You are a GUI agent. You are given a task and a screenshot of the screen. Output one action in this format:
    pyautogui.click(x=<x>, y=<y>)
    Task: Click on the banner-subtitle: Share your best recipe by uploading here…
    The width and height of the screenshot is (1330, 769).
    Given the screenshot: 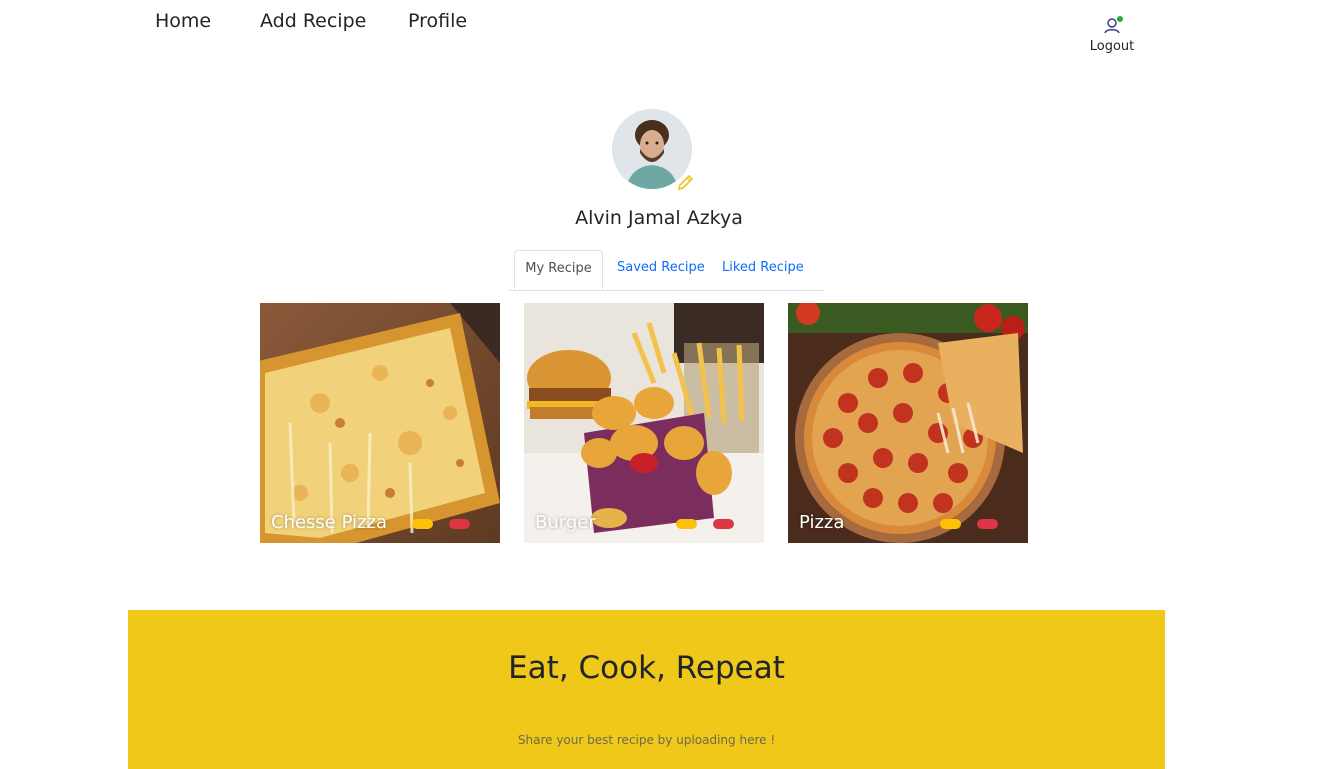 What is the action you would take?
    pyautogui.click(x=646, y=740)
    